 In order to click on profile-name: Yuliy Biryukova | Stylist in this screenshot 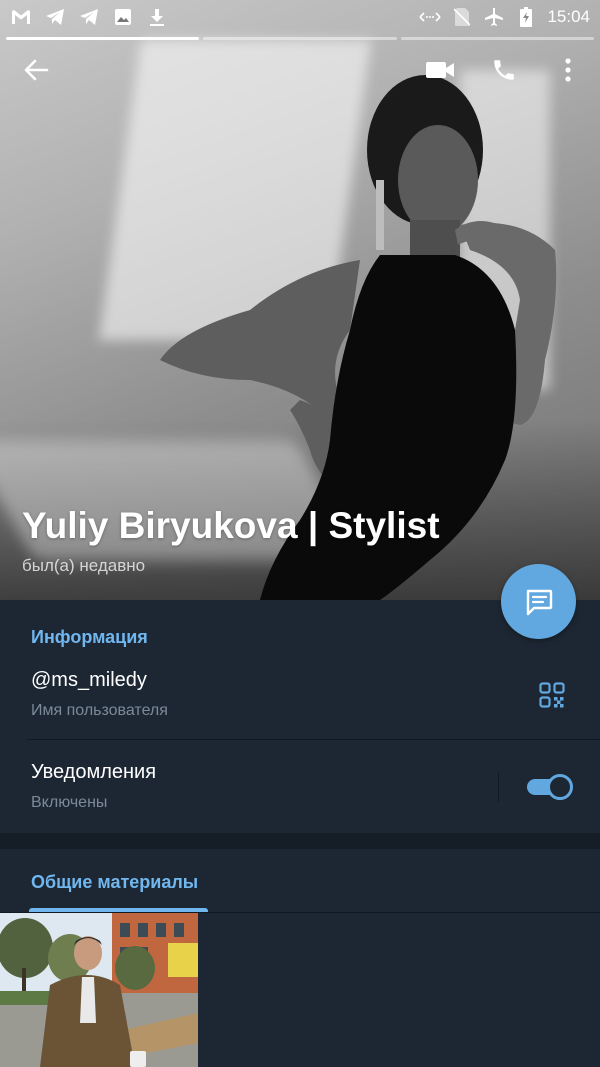, I will do `click(231, 525)`.